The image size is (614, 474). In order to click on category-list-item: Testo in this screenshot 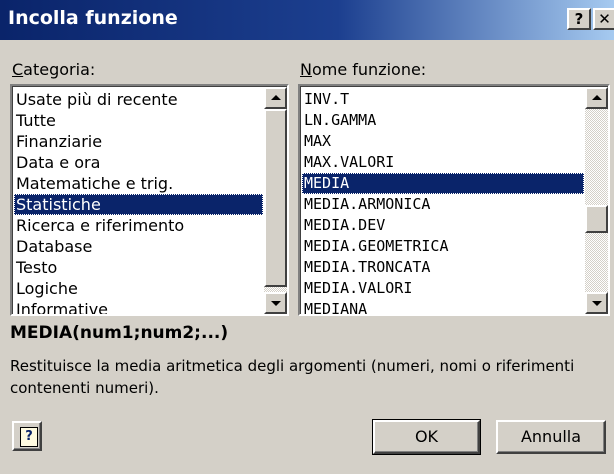, I will do `click(138, 267)`.